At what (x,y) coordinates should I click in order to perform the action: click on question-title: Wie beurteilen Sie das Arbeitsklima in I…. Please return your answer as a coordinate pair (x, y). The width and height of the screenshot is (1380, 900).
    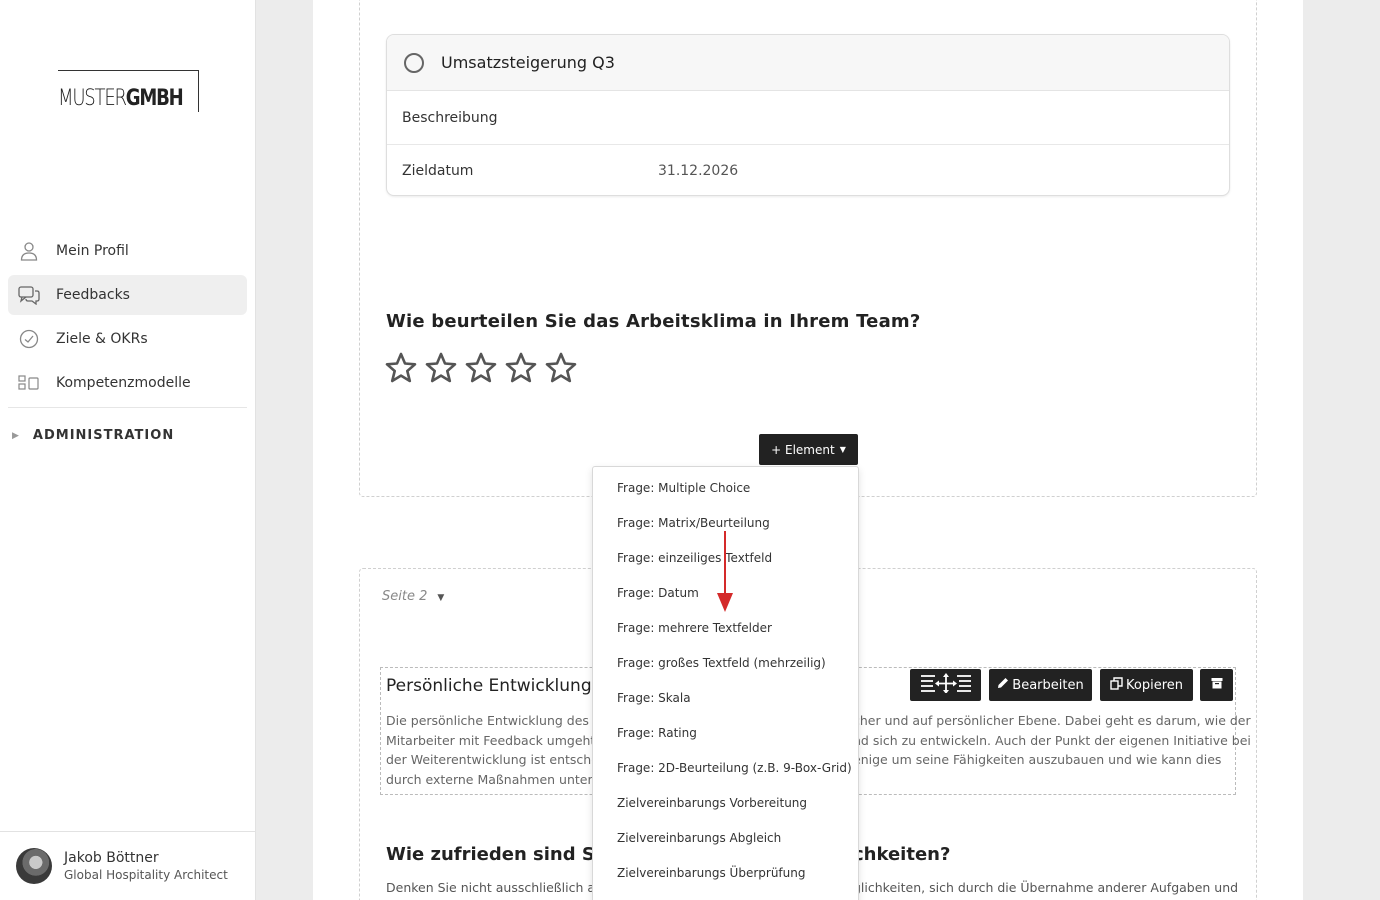
    Looking at the image, I should click on (653, 321).